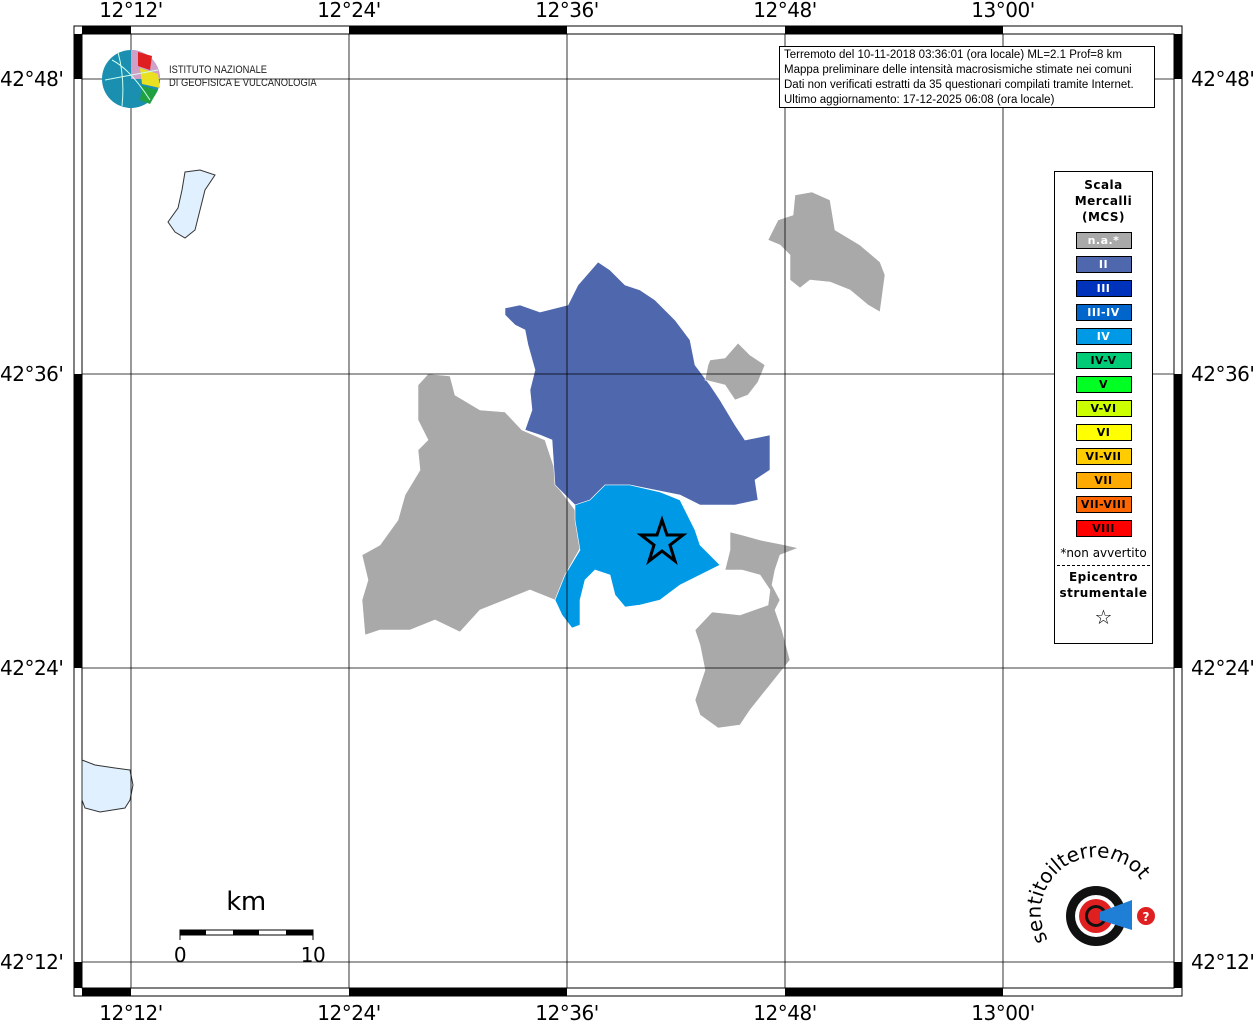 This screenshot has height=1025, width=1256. I want to click on lat-label-right: 42°36', so click(1223, 374).